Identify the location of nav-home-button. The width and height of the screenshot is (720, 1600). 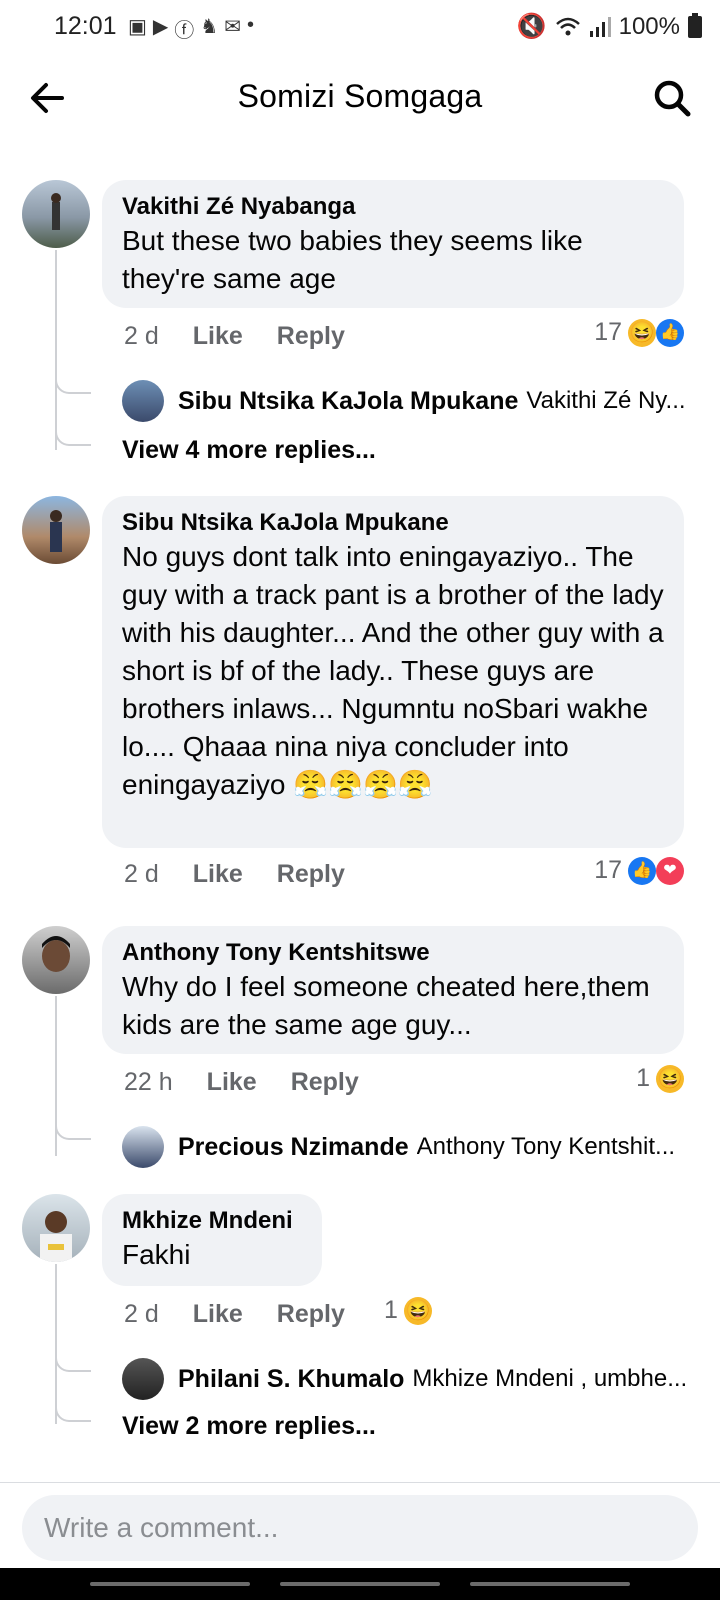
(360, 1584).